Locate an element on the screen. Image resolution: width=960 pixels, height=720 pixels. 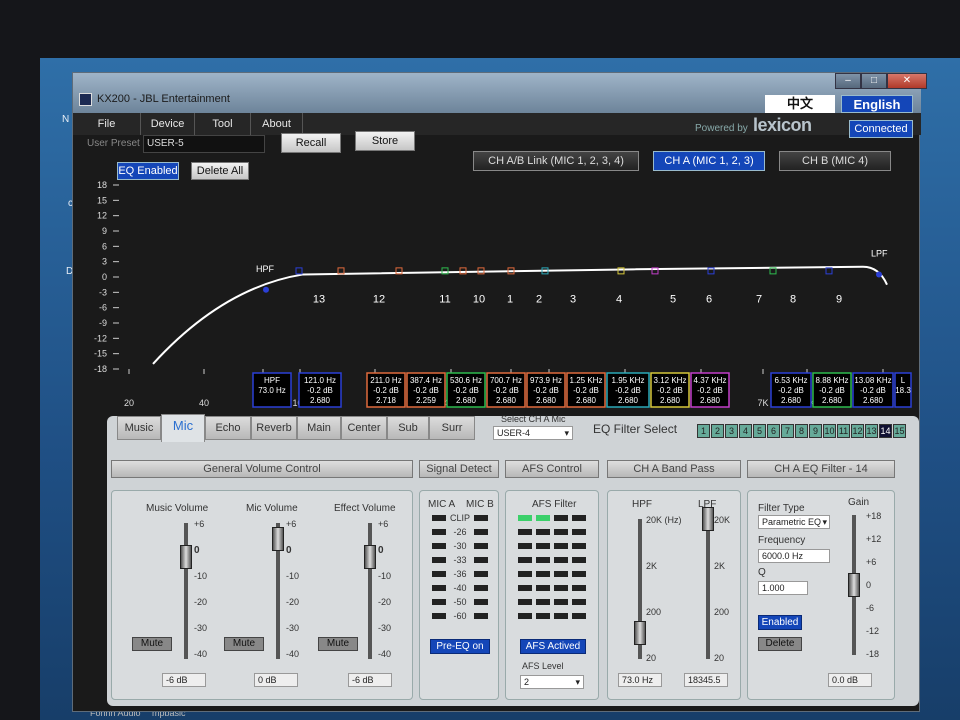
band-info-box: 530.6 Hz-0.2 dB2.680 is located at coordinates (466, 390).